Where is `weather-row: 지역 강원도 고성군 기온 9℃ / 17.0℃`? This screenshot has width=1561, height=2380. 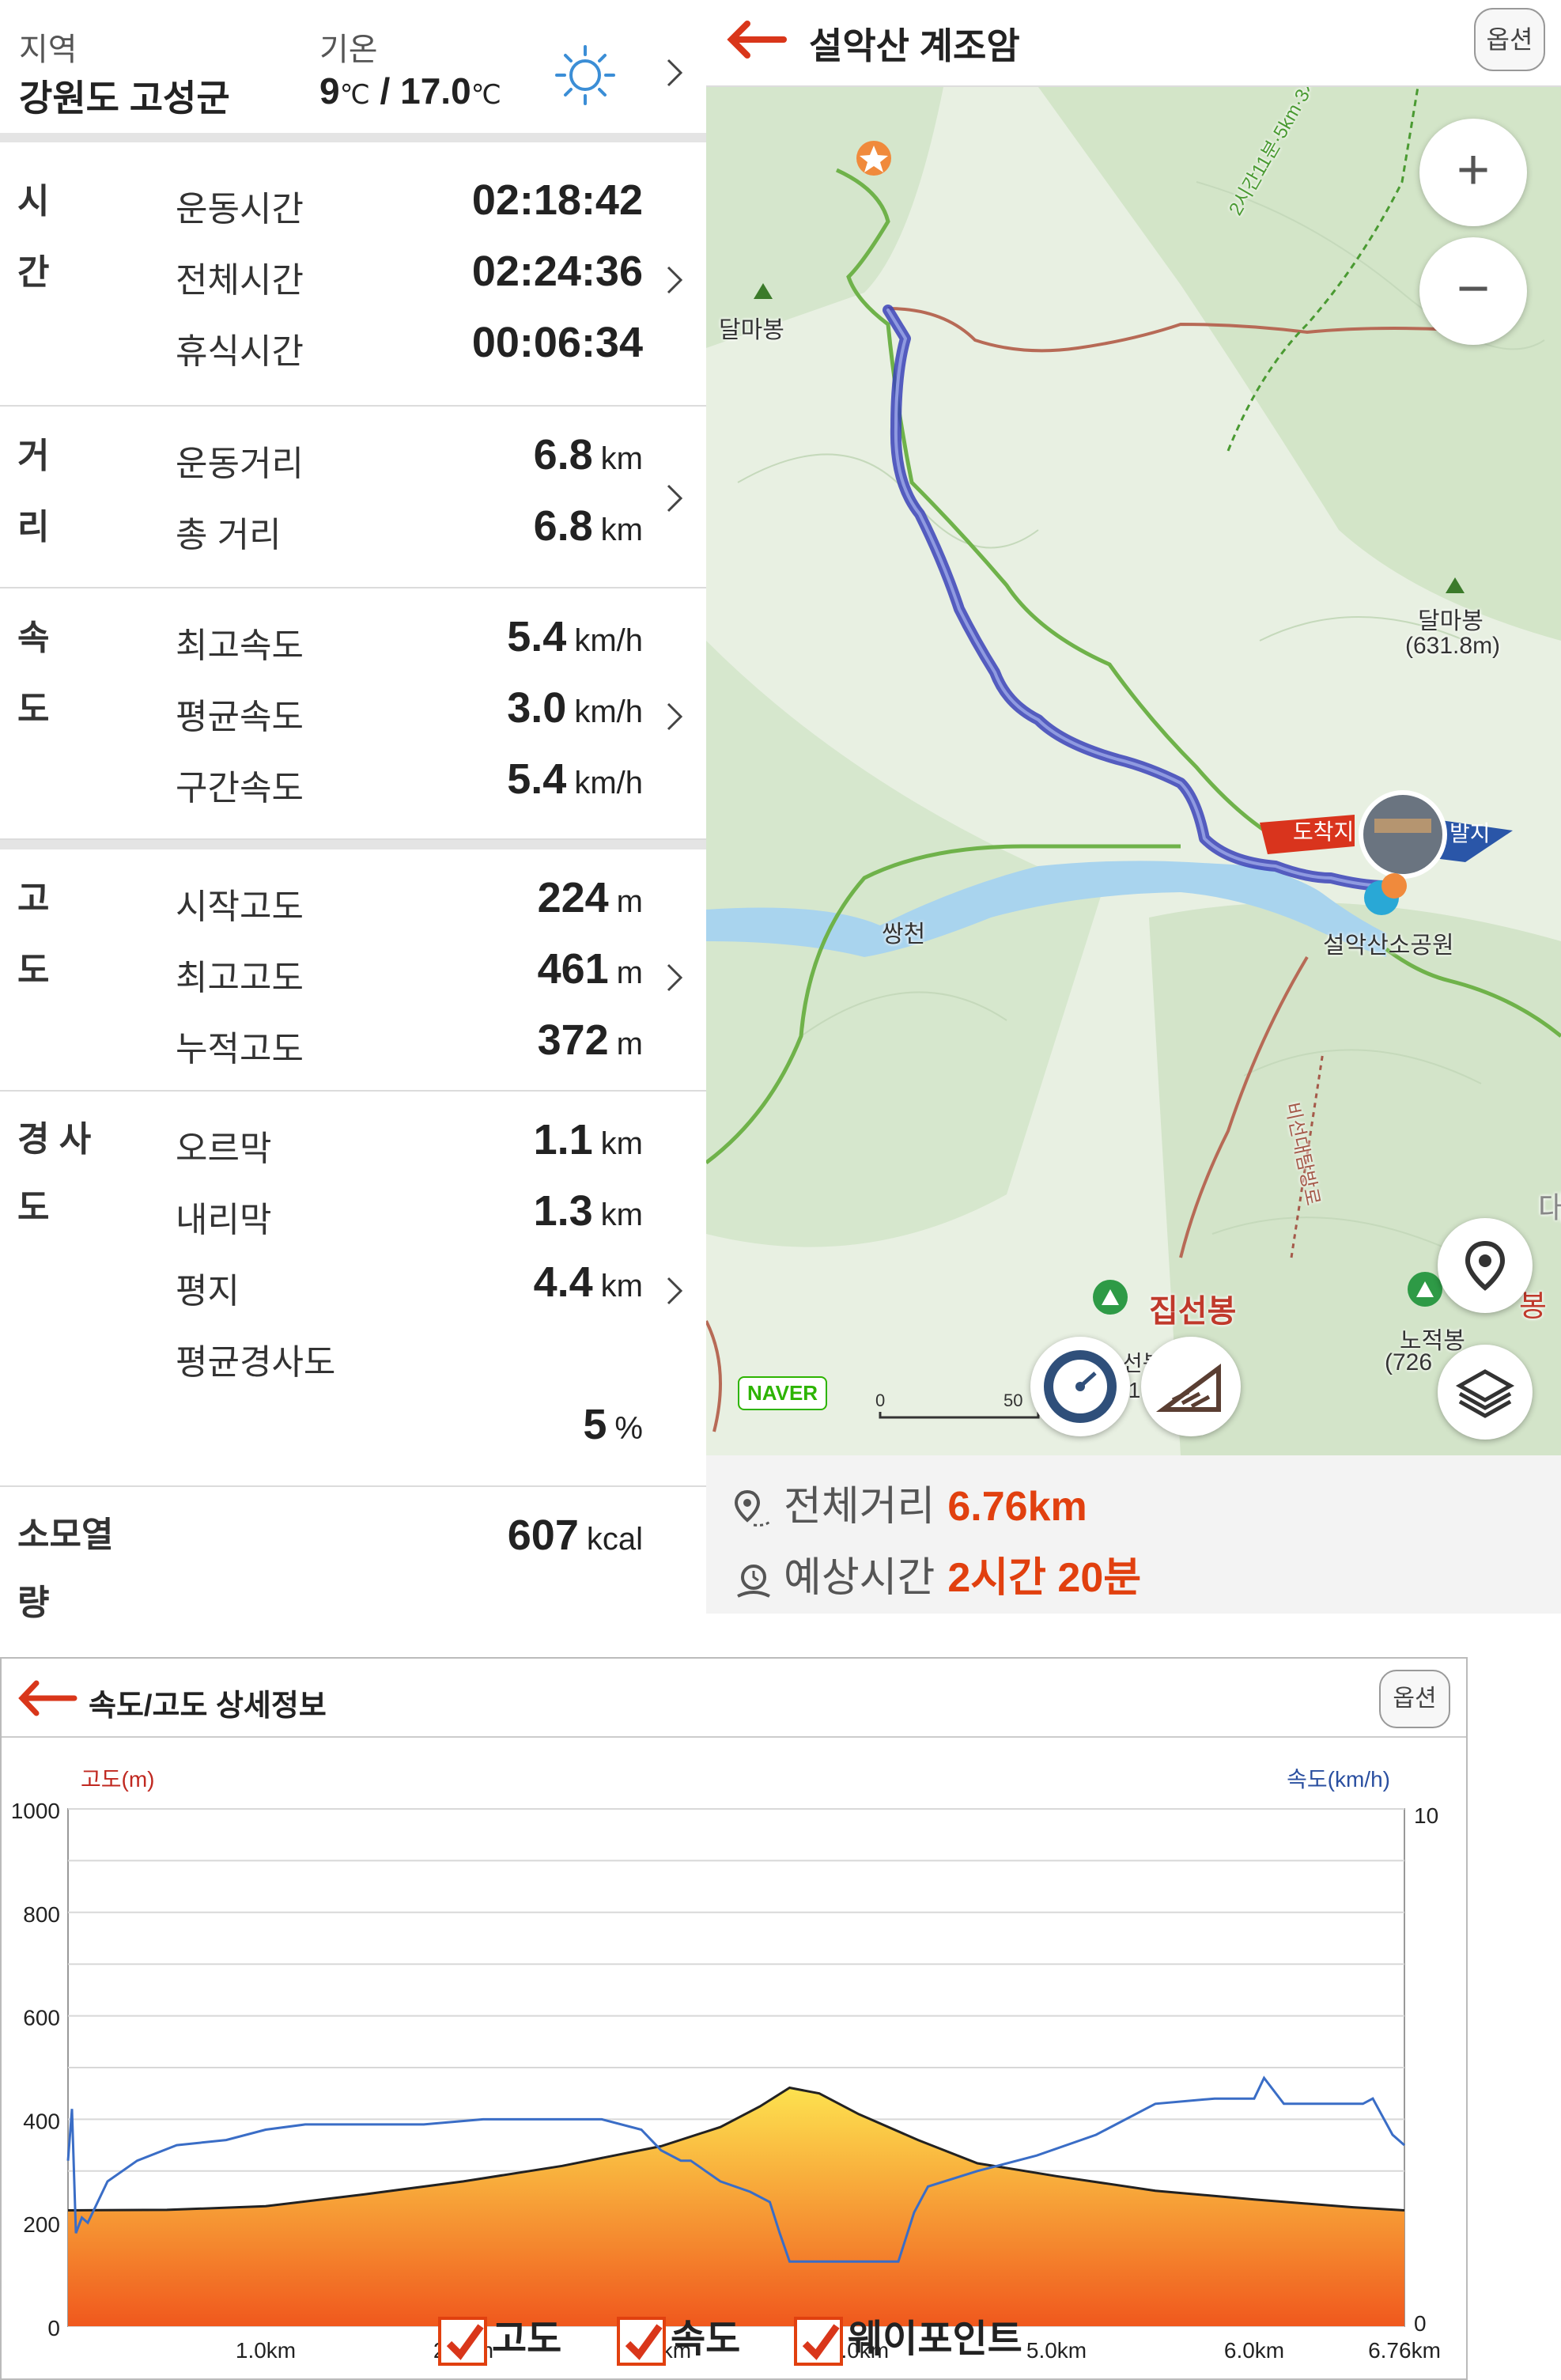 weather-row: 지역 강원도 고성군 기온 9℃ / 17.0℃ is located at coordinates (353, 71).